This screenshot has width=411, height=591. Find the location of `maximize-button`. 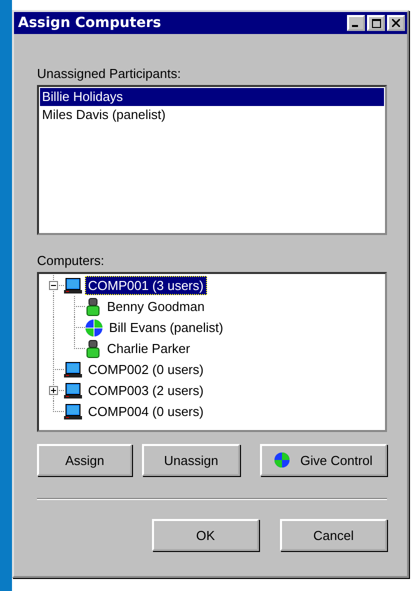

maximize-button is located at coordinates (376, 23).